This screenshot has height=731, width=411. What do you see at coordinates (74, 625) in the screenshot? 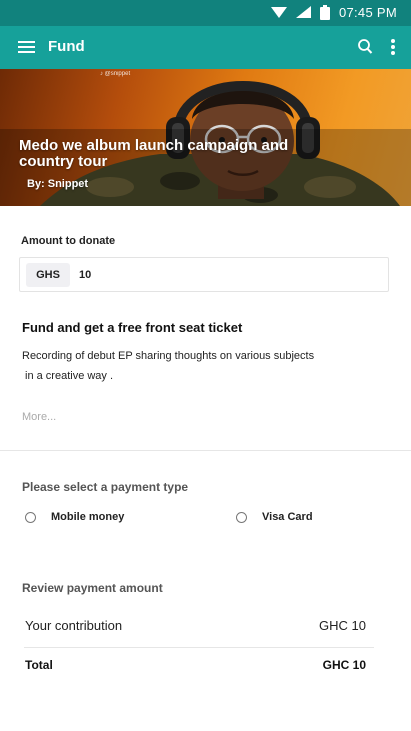
I see `contribution-label: Your contribution` at bounding box center [74, 625].